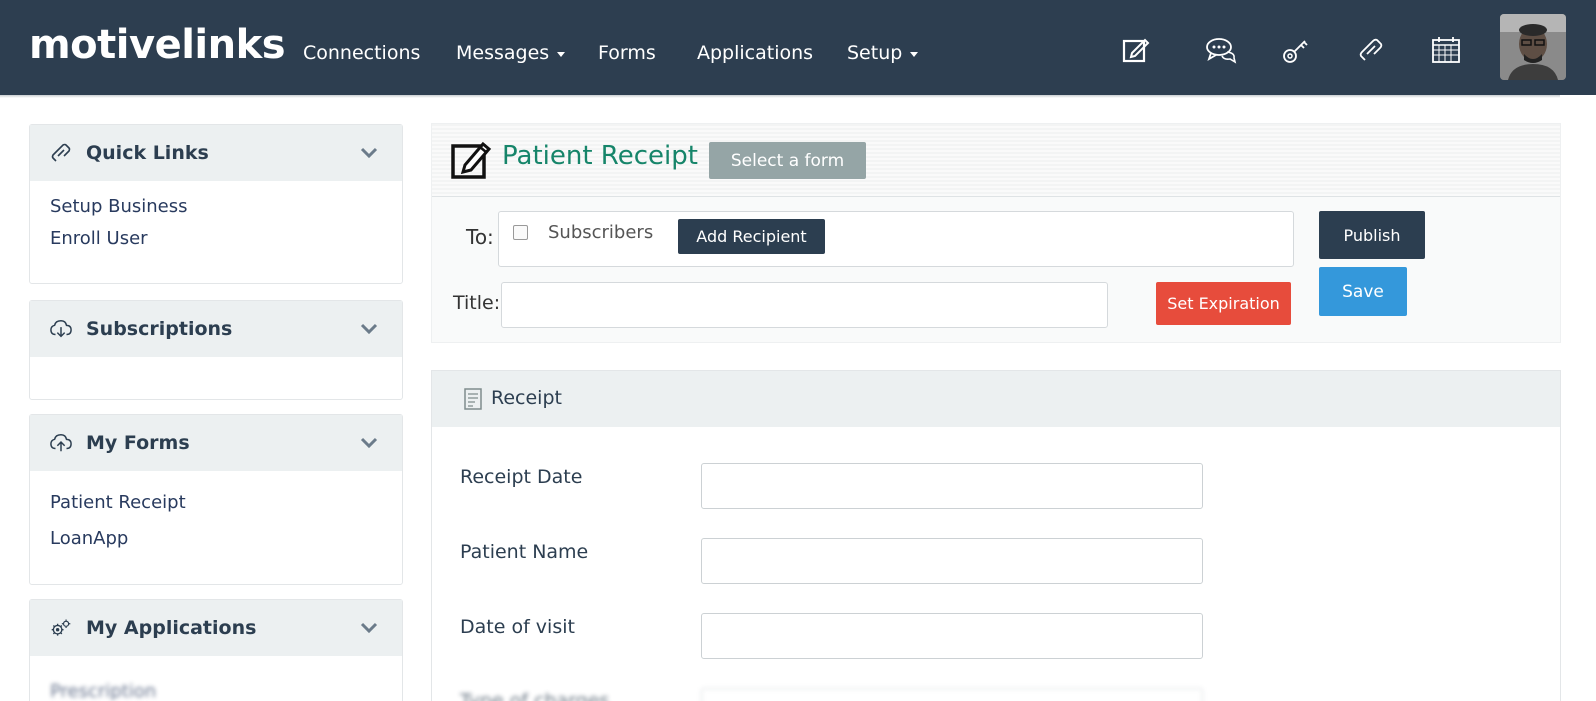 This screenshot has height=701, width=1596. What do you see at coordinates (1223, 303) in the screenshot?
I see `set-expiration-button: Set Expiration` at bounding box center [1223, 303].